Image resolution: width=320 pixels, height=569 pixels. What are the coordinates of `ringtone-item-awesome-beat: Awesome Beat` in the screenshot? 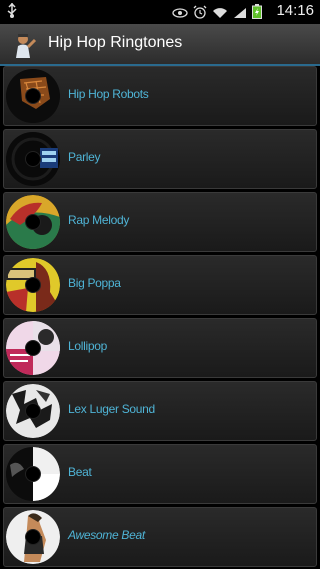 It's located at (160, 537).